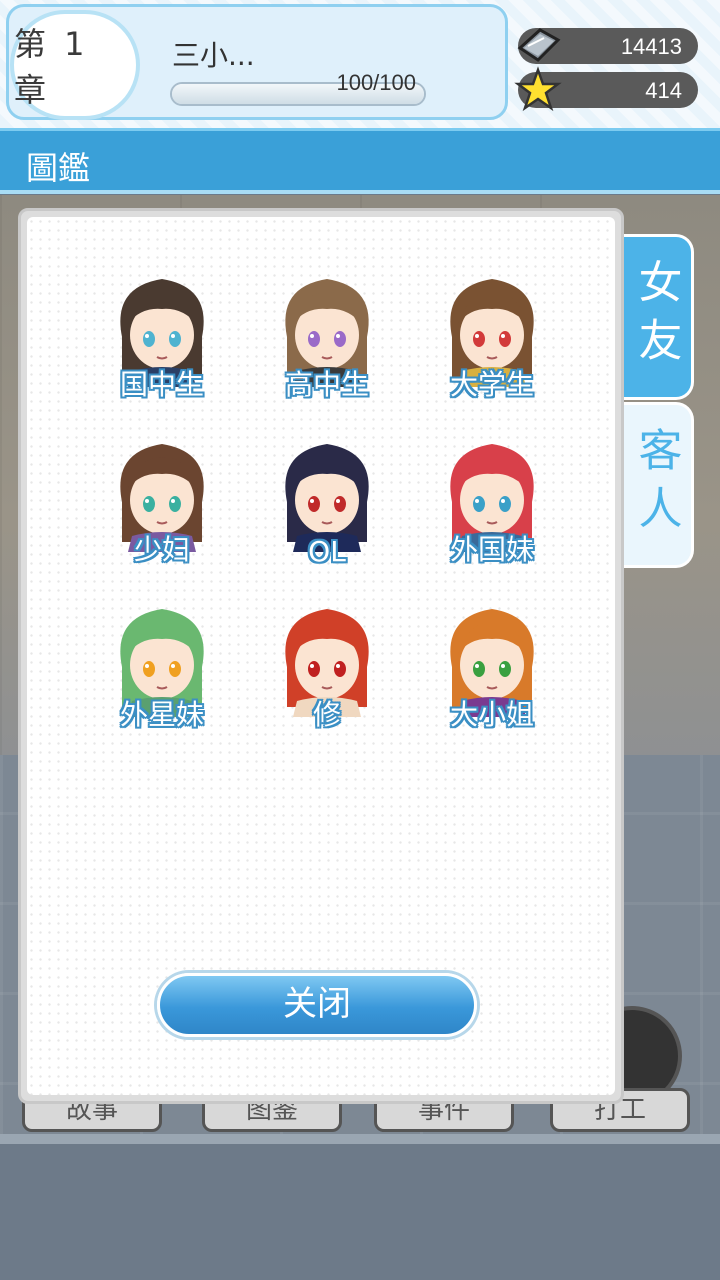 This screenshot has height=1280, width=720. Describe the element at coordinates (651, 46) in the screenshot. I see `gem-count: 14413` at that location.